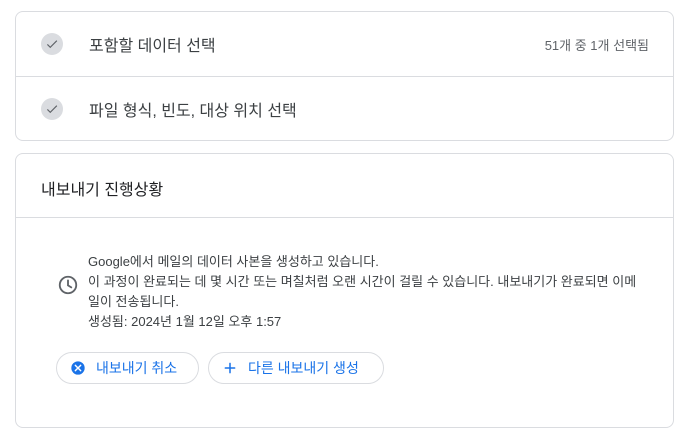 The image size is (686, 440). What do you see at coordinates (344, 109) in the screenshot?
I see `step-file-format: 파일 형식, 빈도, 대상 위치 선택` at bounding box center [344, 109].